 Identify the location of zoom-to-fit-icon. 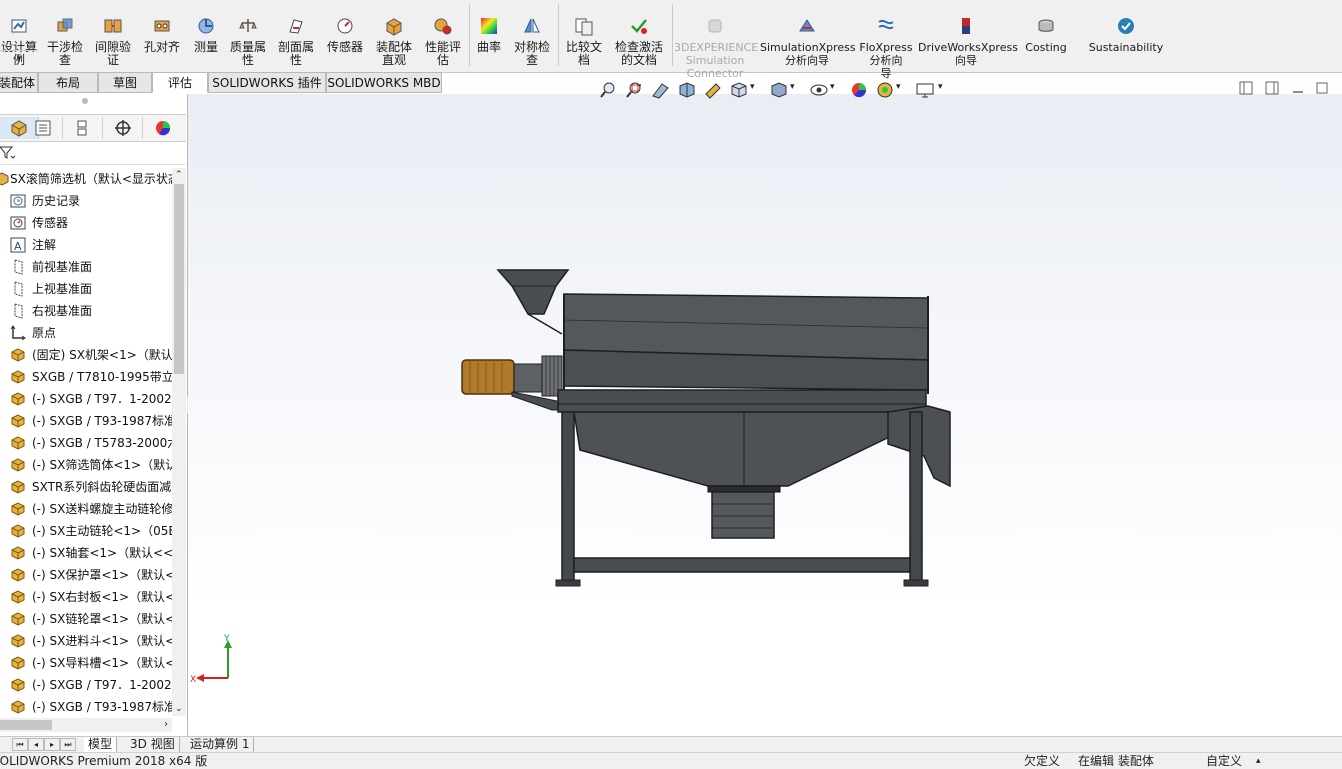
(609, 90).